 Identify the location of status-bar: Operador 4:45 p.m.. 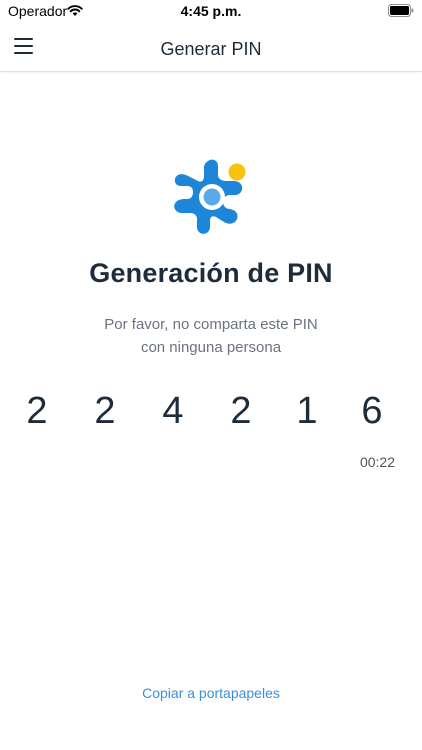
(211, 12).